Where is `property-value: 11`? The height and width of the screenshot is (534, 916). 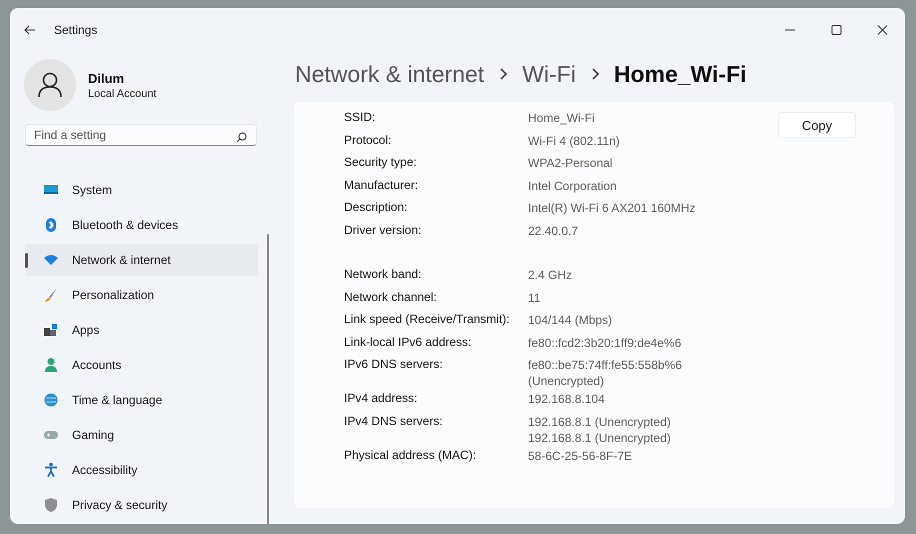 property-value: 11 is located at coordinates (534, 298).